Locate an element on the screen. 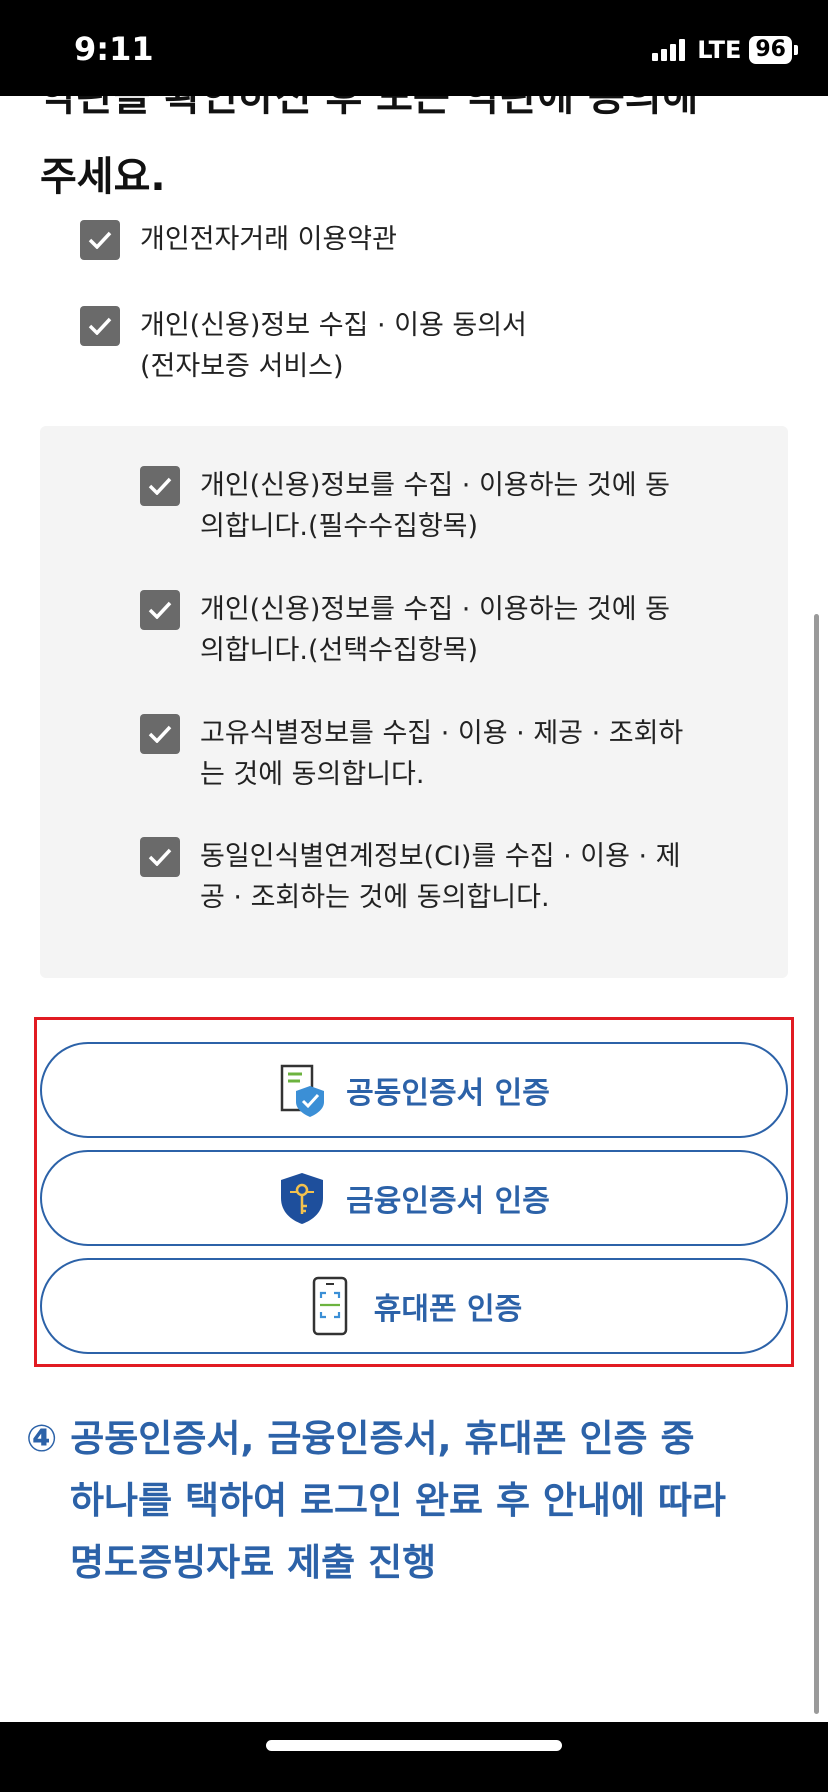 The width and height of the screenshot is (828, 1792). sub-agreement-optional: 개인(신용)정보를 수집 · 이용하는 것에 동 의합니다.(선택수집항목) is located at coordinates (405, 630).